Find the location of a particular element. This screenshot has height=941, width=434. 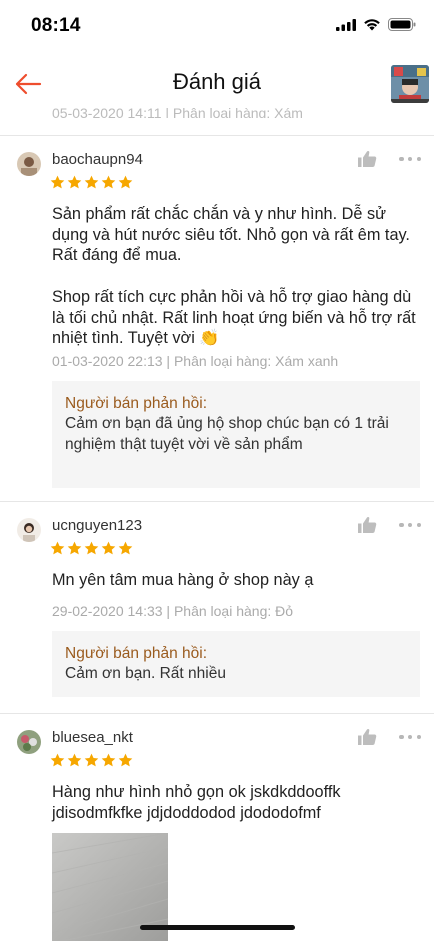

home-indicator is located at coordinates (217, 927).